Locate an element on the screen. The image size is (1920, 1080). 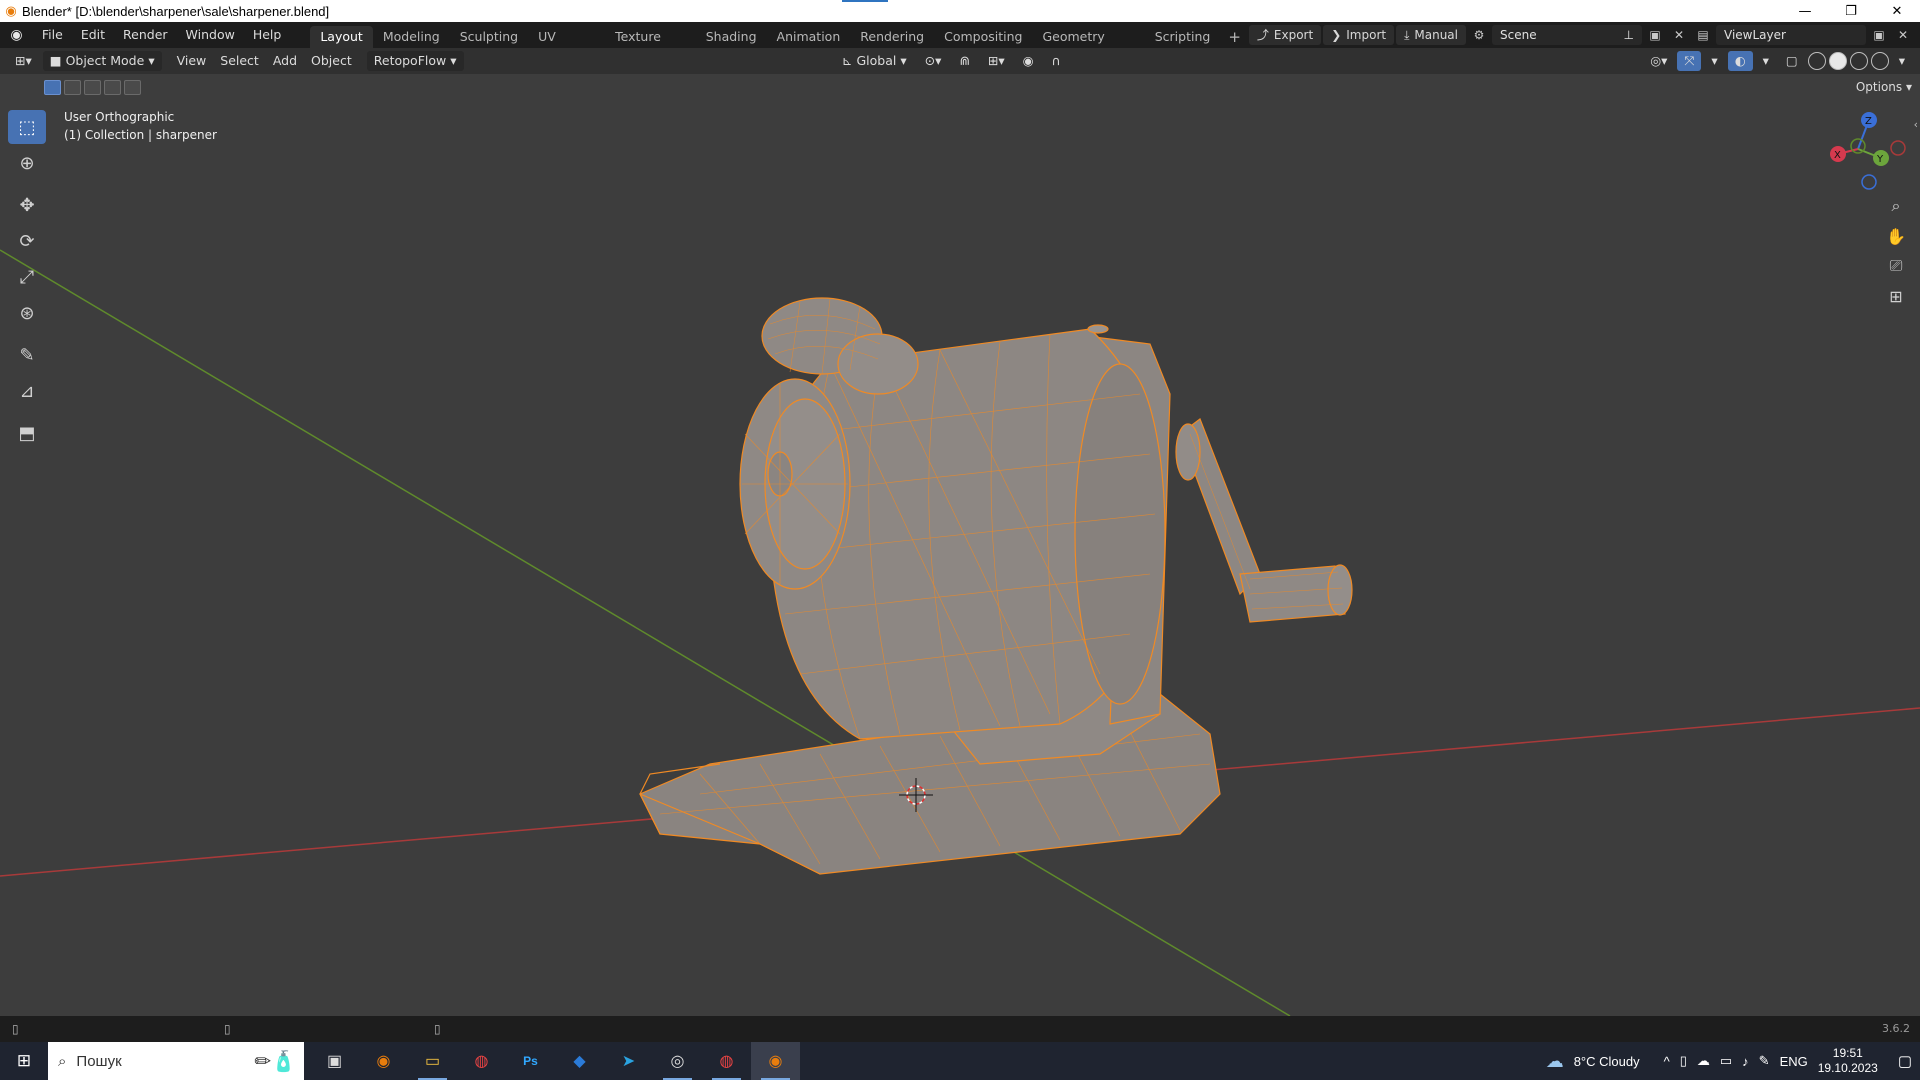
menu-render: Render is located at coordinates (145, 35).